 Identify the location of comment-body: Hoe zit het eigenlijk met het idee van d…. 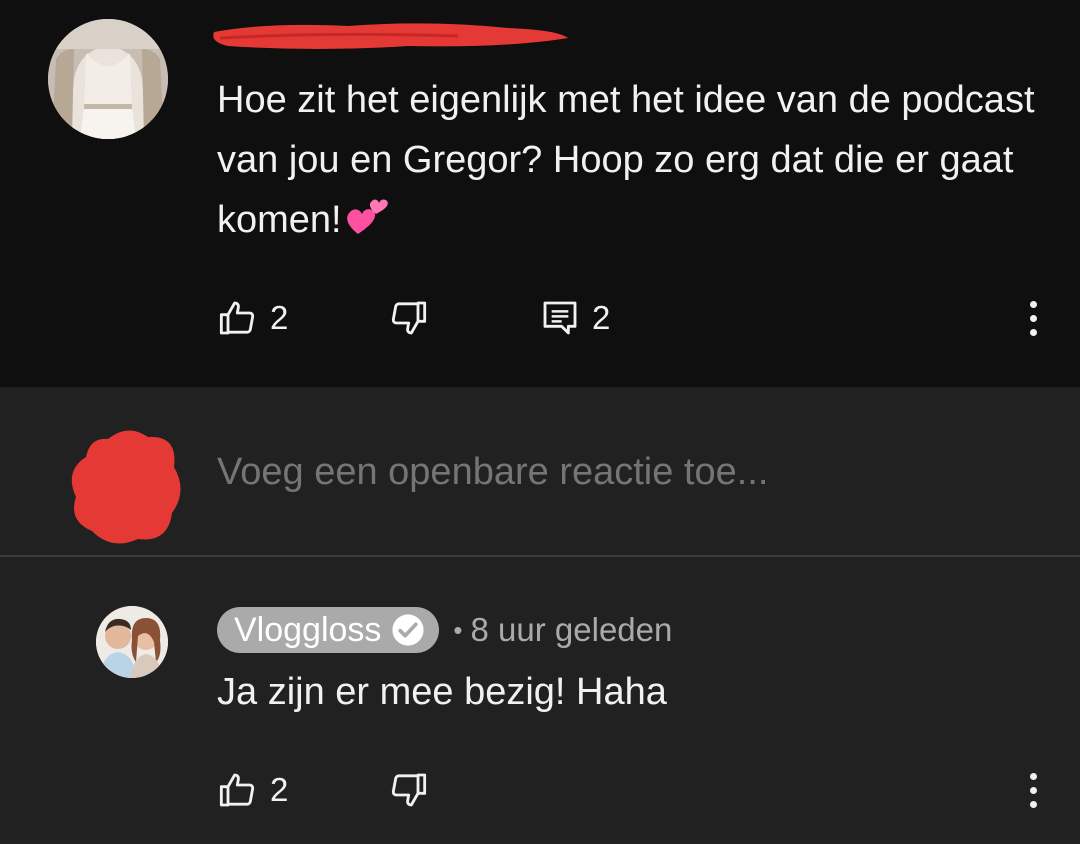
(626, 160).